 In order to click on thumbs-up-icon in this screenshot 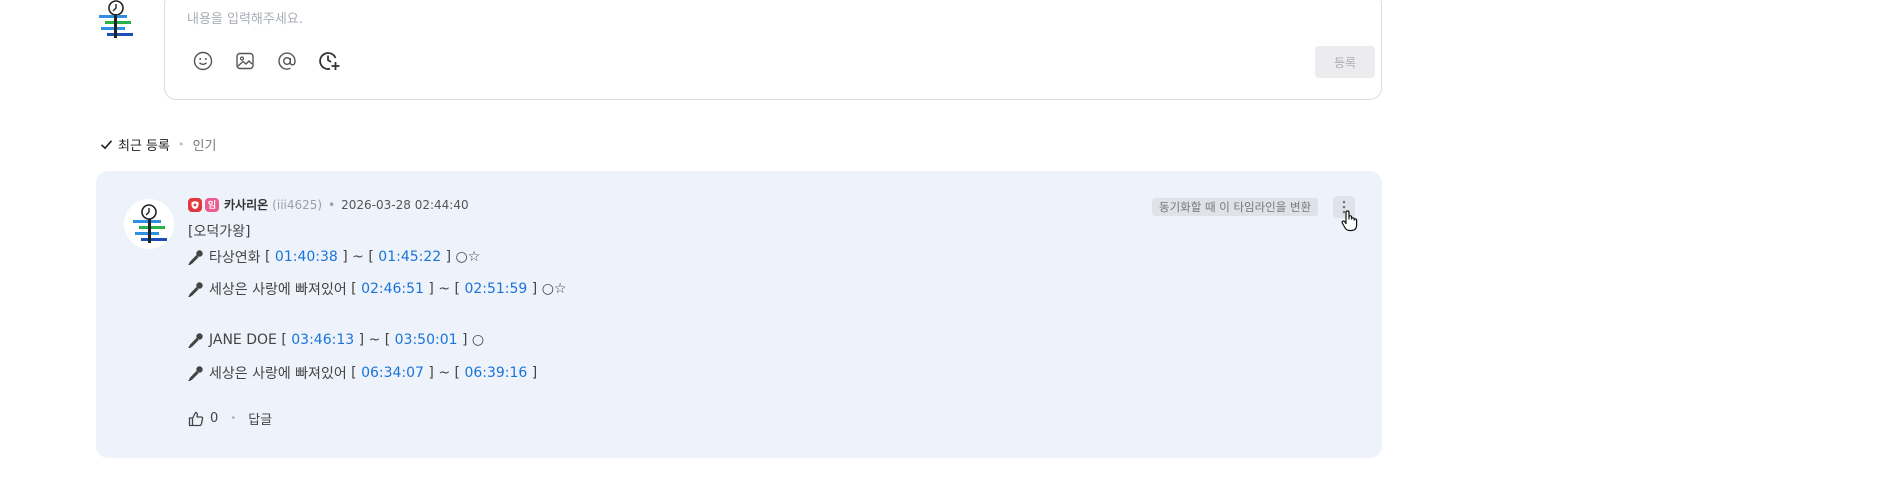, I will do `click(196, 418)`.